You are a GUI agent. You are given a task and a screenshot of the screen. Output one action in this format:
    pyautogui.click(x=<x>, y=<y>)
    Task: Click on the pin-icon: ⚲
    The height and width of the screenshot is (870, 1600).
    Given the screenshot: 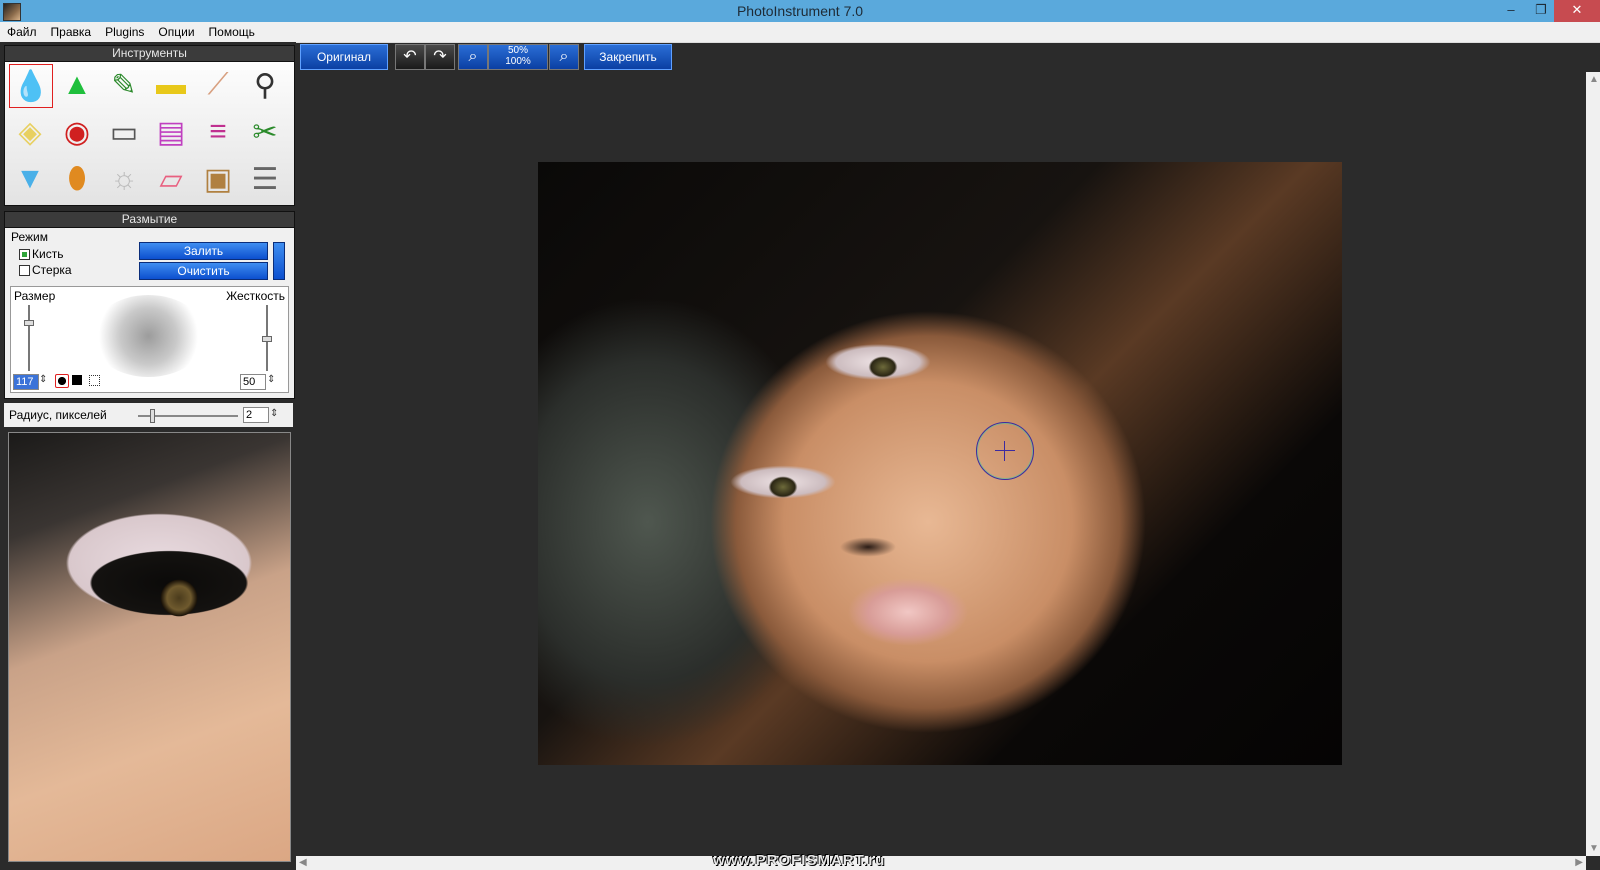 What is the action you would take?
    pyautogui.click(x=265, y=85)
    